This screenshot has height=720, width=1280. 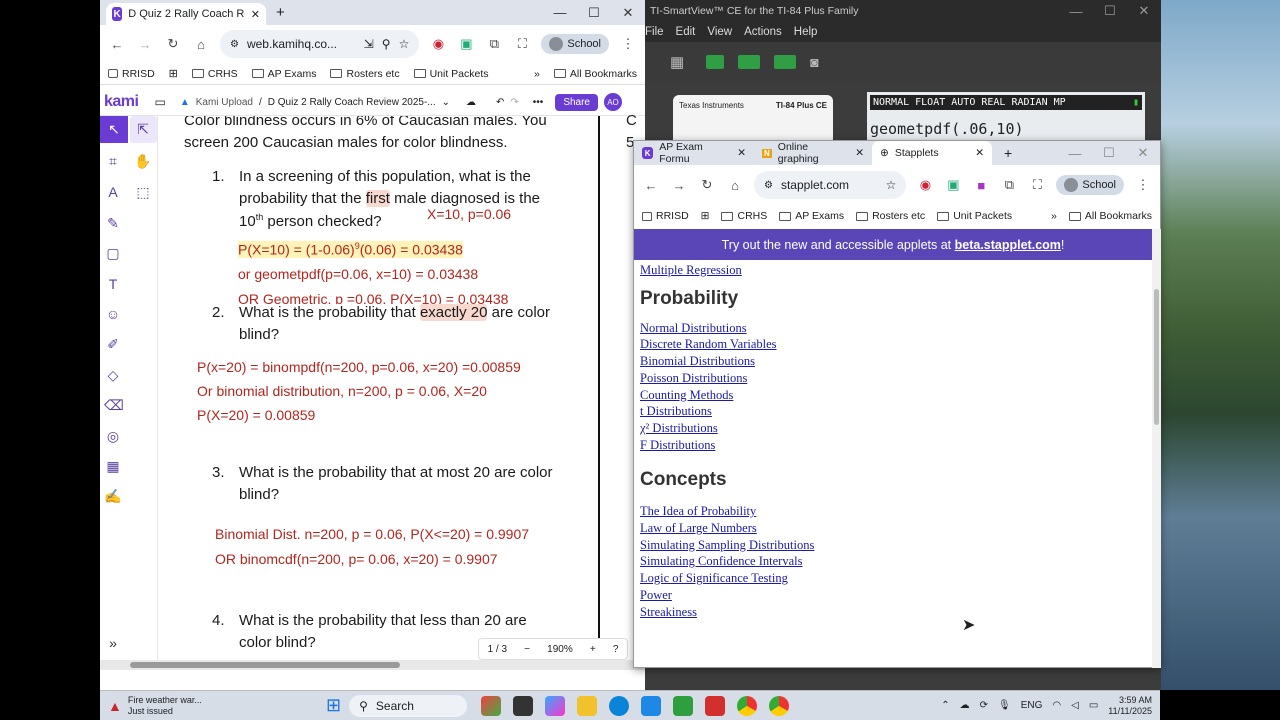 I want to click on link-multiple-regression: Multiple Regression, so click(x=893, y=270).